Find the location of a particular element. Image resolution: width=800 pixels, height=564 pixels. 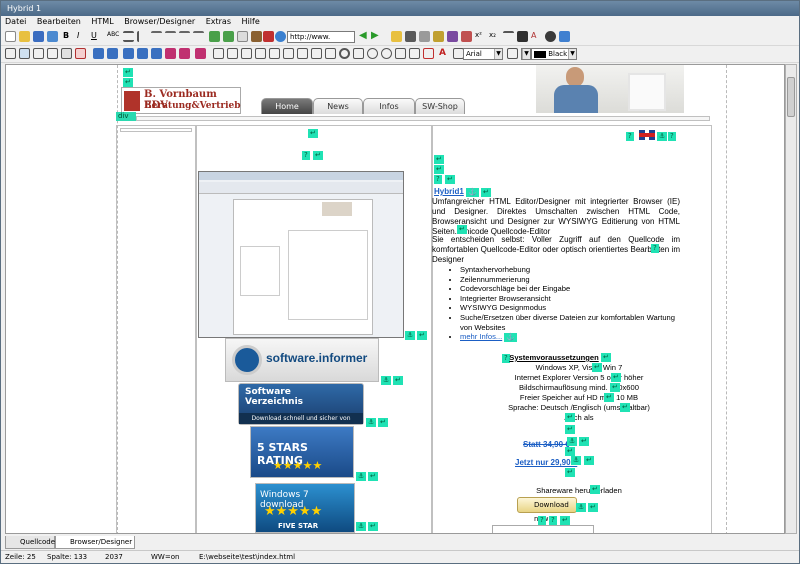

paragraph-icon is located at coordinates (372, 53).